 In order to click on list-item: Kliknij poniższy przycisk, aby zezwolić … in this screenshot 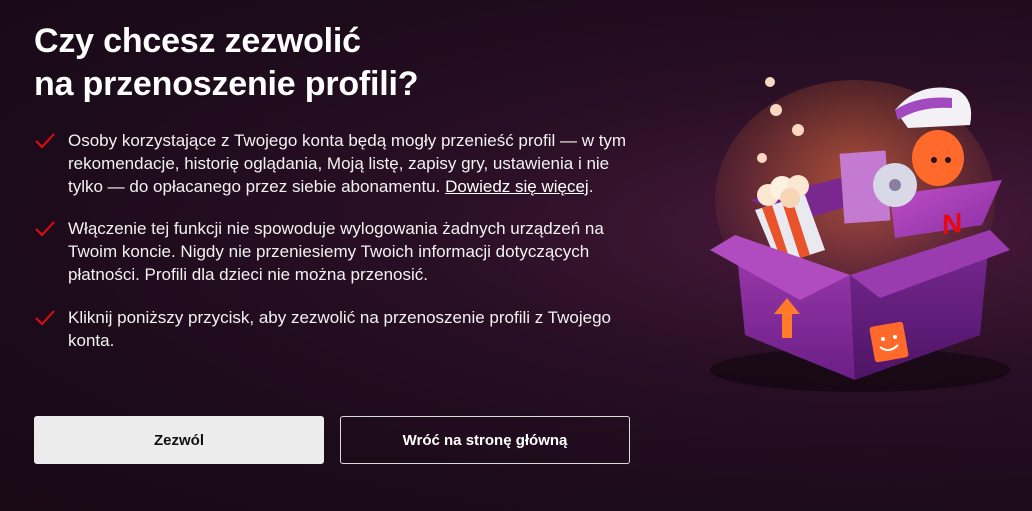, I will do `click(339, 329)`.